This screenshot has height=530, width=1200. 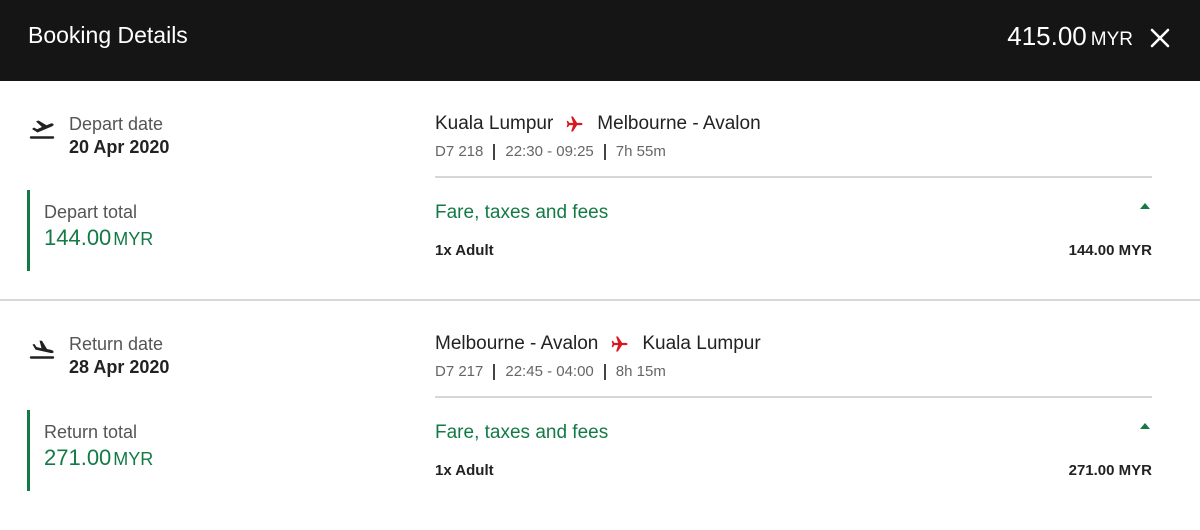 I want to click on return-fare-toggle: Fare, taxes and fees, so click(x=521, y=433).